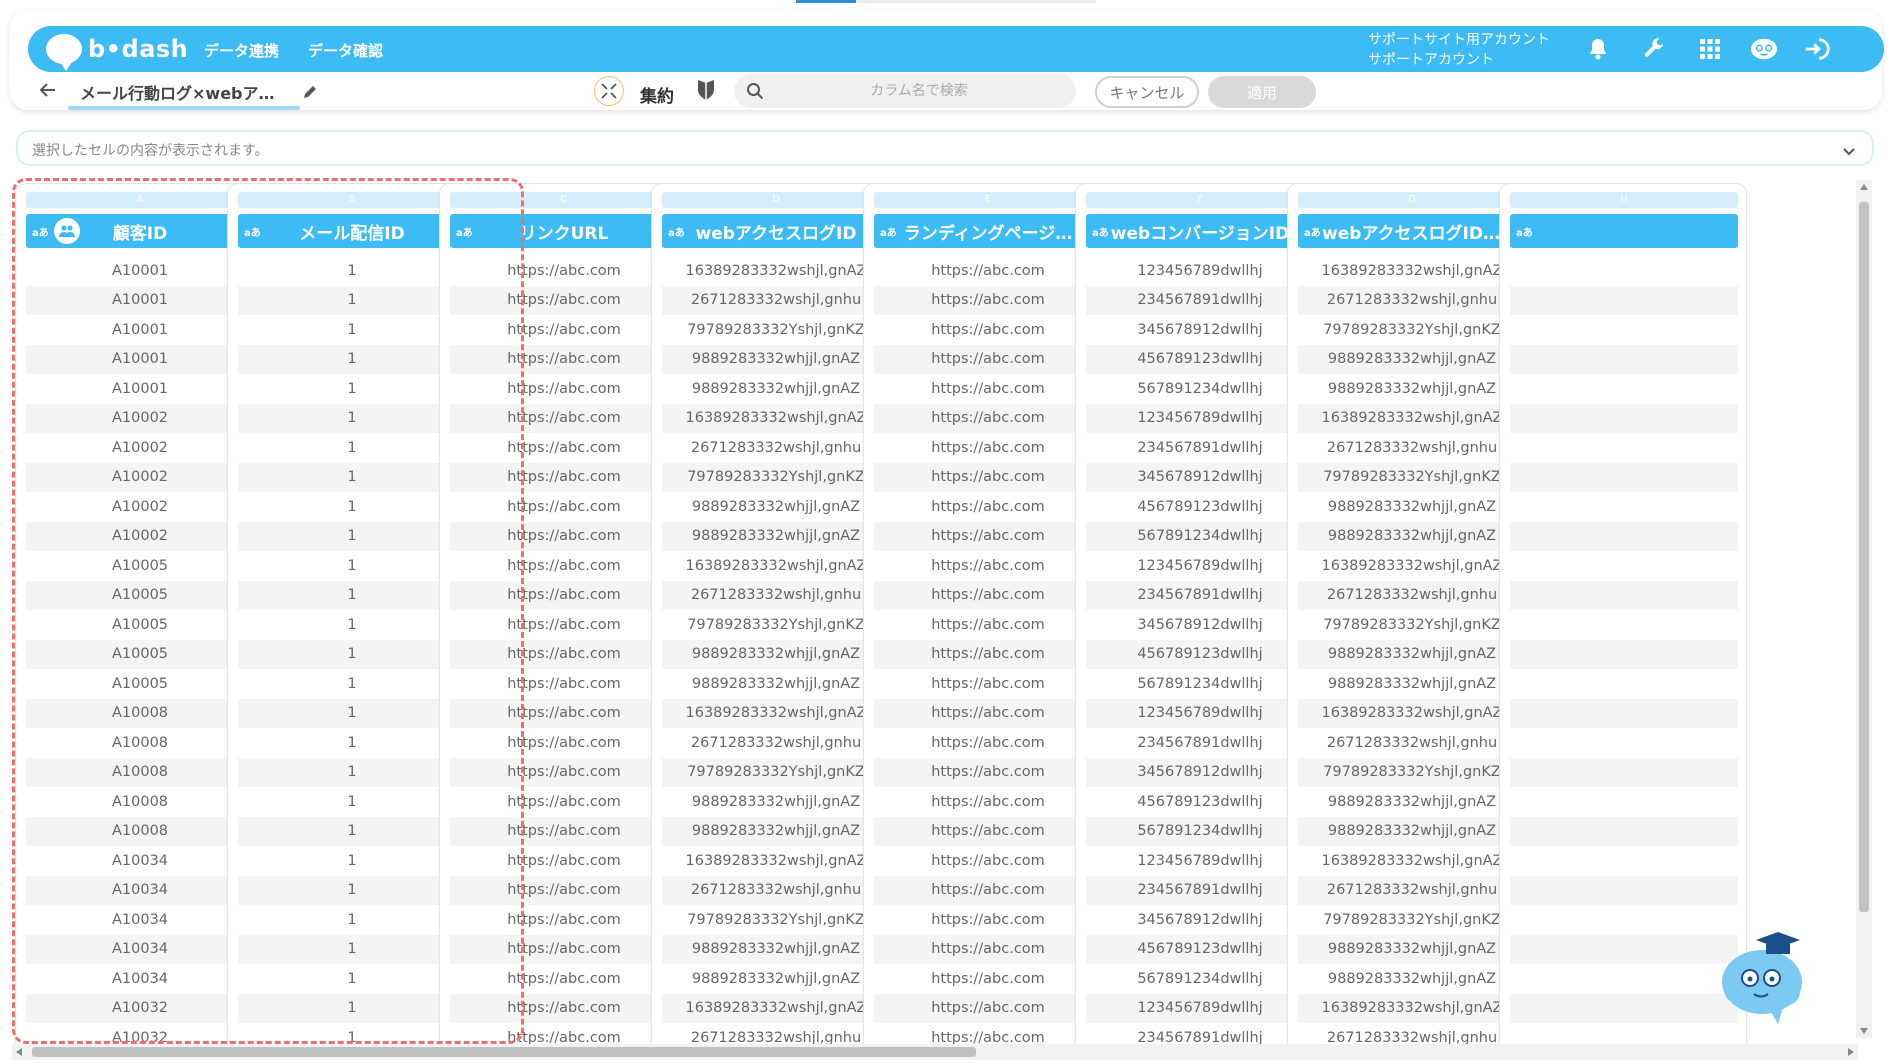 The width and height of the screenshot is (1890, 1063). Describe the element at coordinates (504, 1052) in the screenshot. I see `horizontal-scroll-thumb` at that location.